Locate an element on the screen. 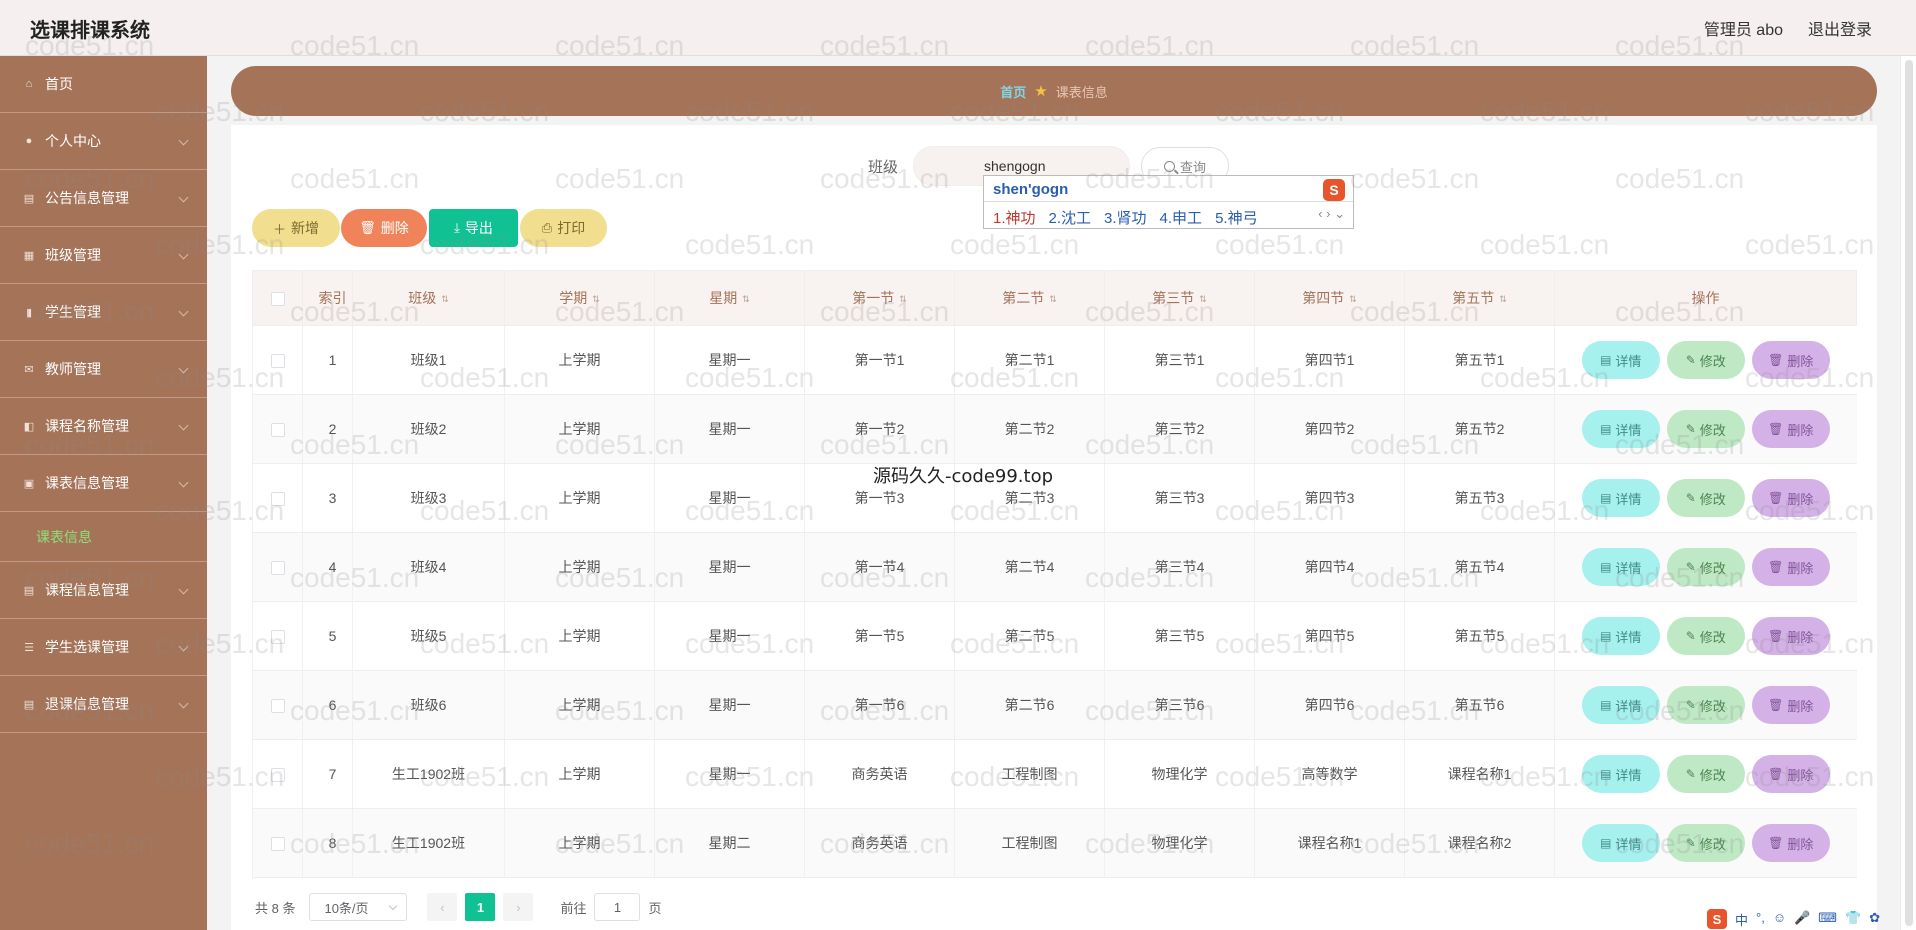 The height and width of the screenshot is (930, 1916). tray-icon: 👕 is located at coordinates (1853, 919).